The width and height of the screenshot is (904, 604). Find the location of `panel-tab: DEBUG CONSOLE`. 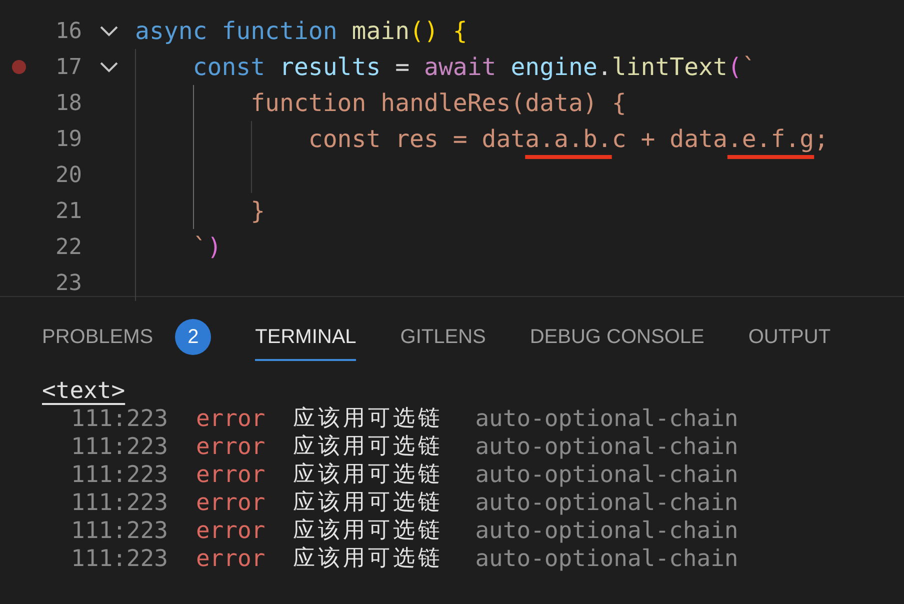

panel-tab: DEBUG CONSOLE is located at coordinates (617, 338).